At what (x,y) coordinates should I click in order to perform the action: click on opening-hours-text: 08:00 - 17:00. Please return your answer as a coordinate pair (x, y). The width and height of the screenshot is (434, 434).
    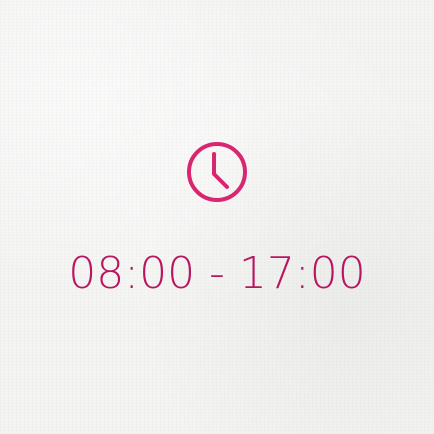
    Looking at the image, I should click on (217, 273).